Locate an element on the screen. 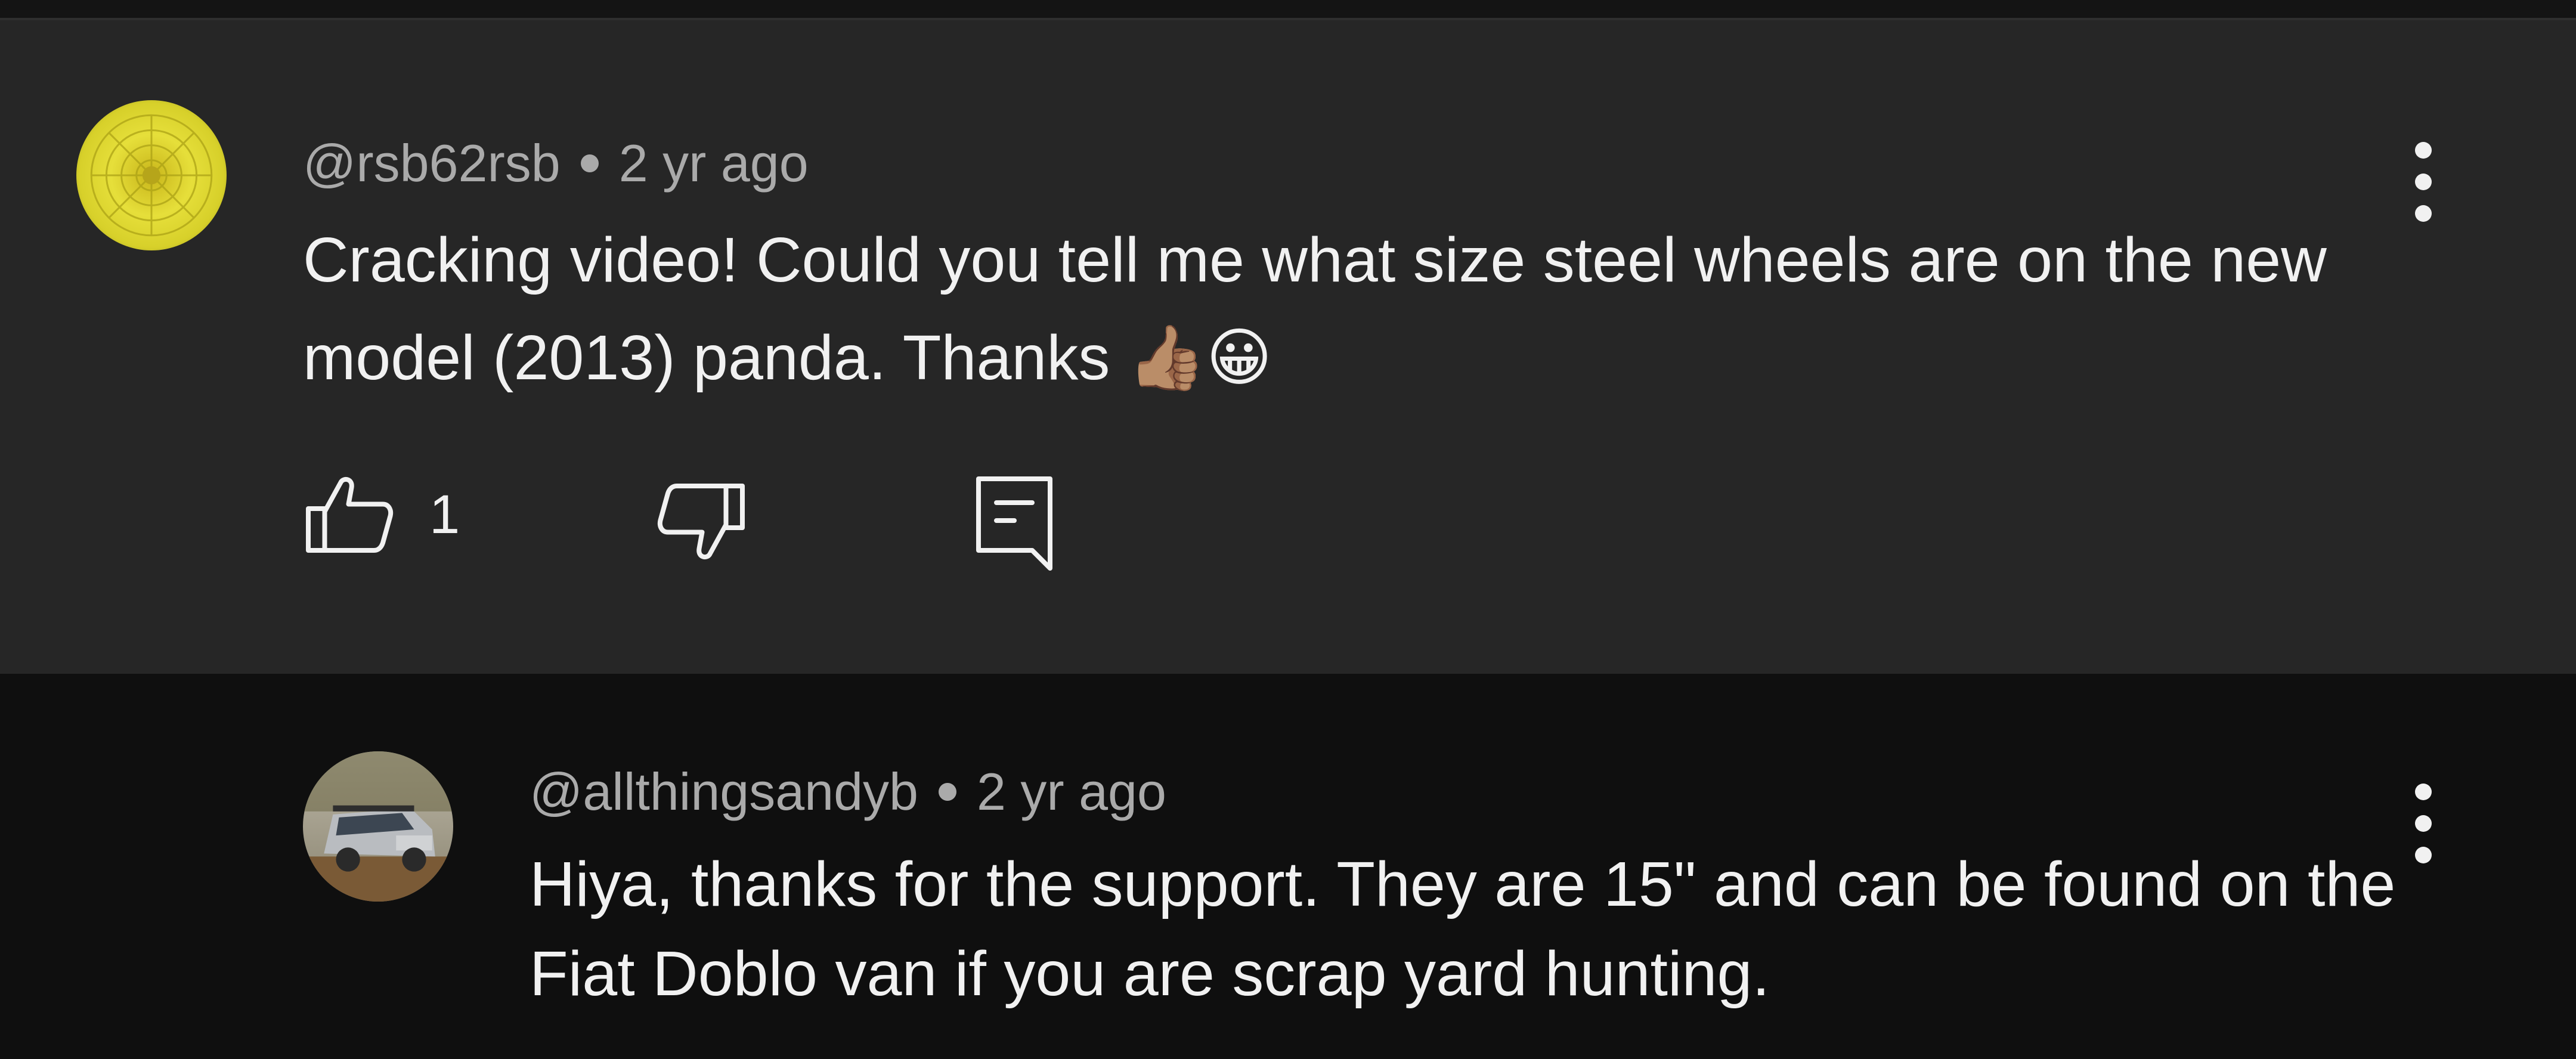 The height and width of the screenshot is (1059, 2576). like-count: 1 is located at coordinates (444, 514).